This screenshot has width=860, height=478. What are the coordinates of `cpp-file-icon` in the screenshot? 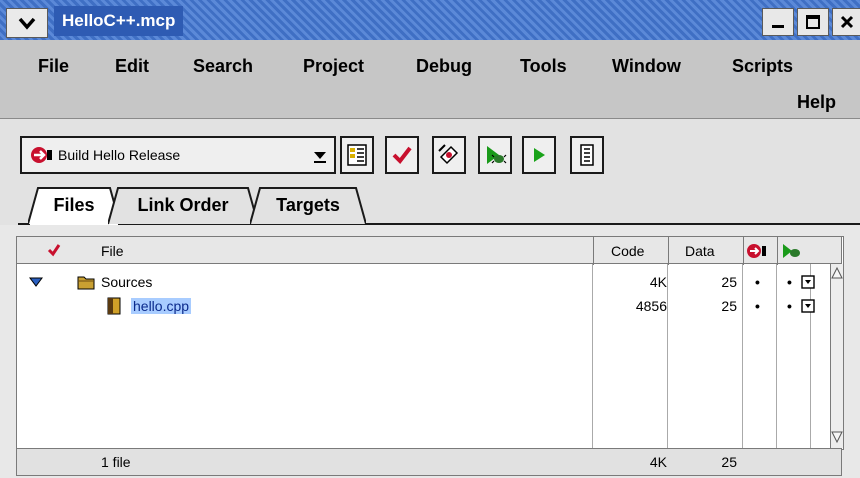 It's located at (114, 308).